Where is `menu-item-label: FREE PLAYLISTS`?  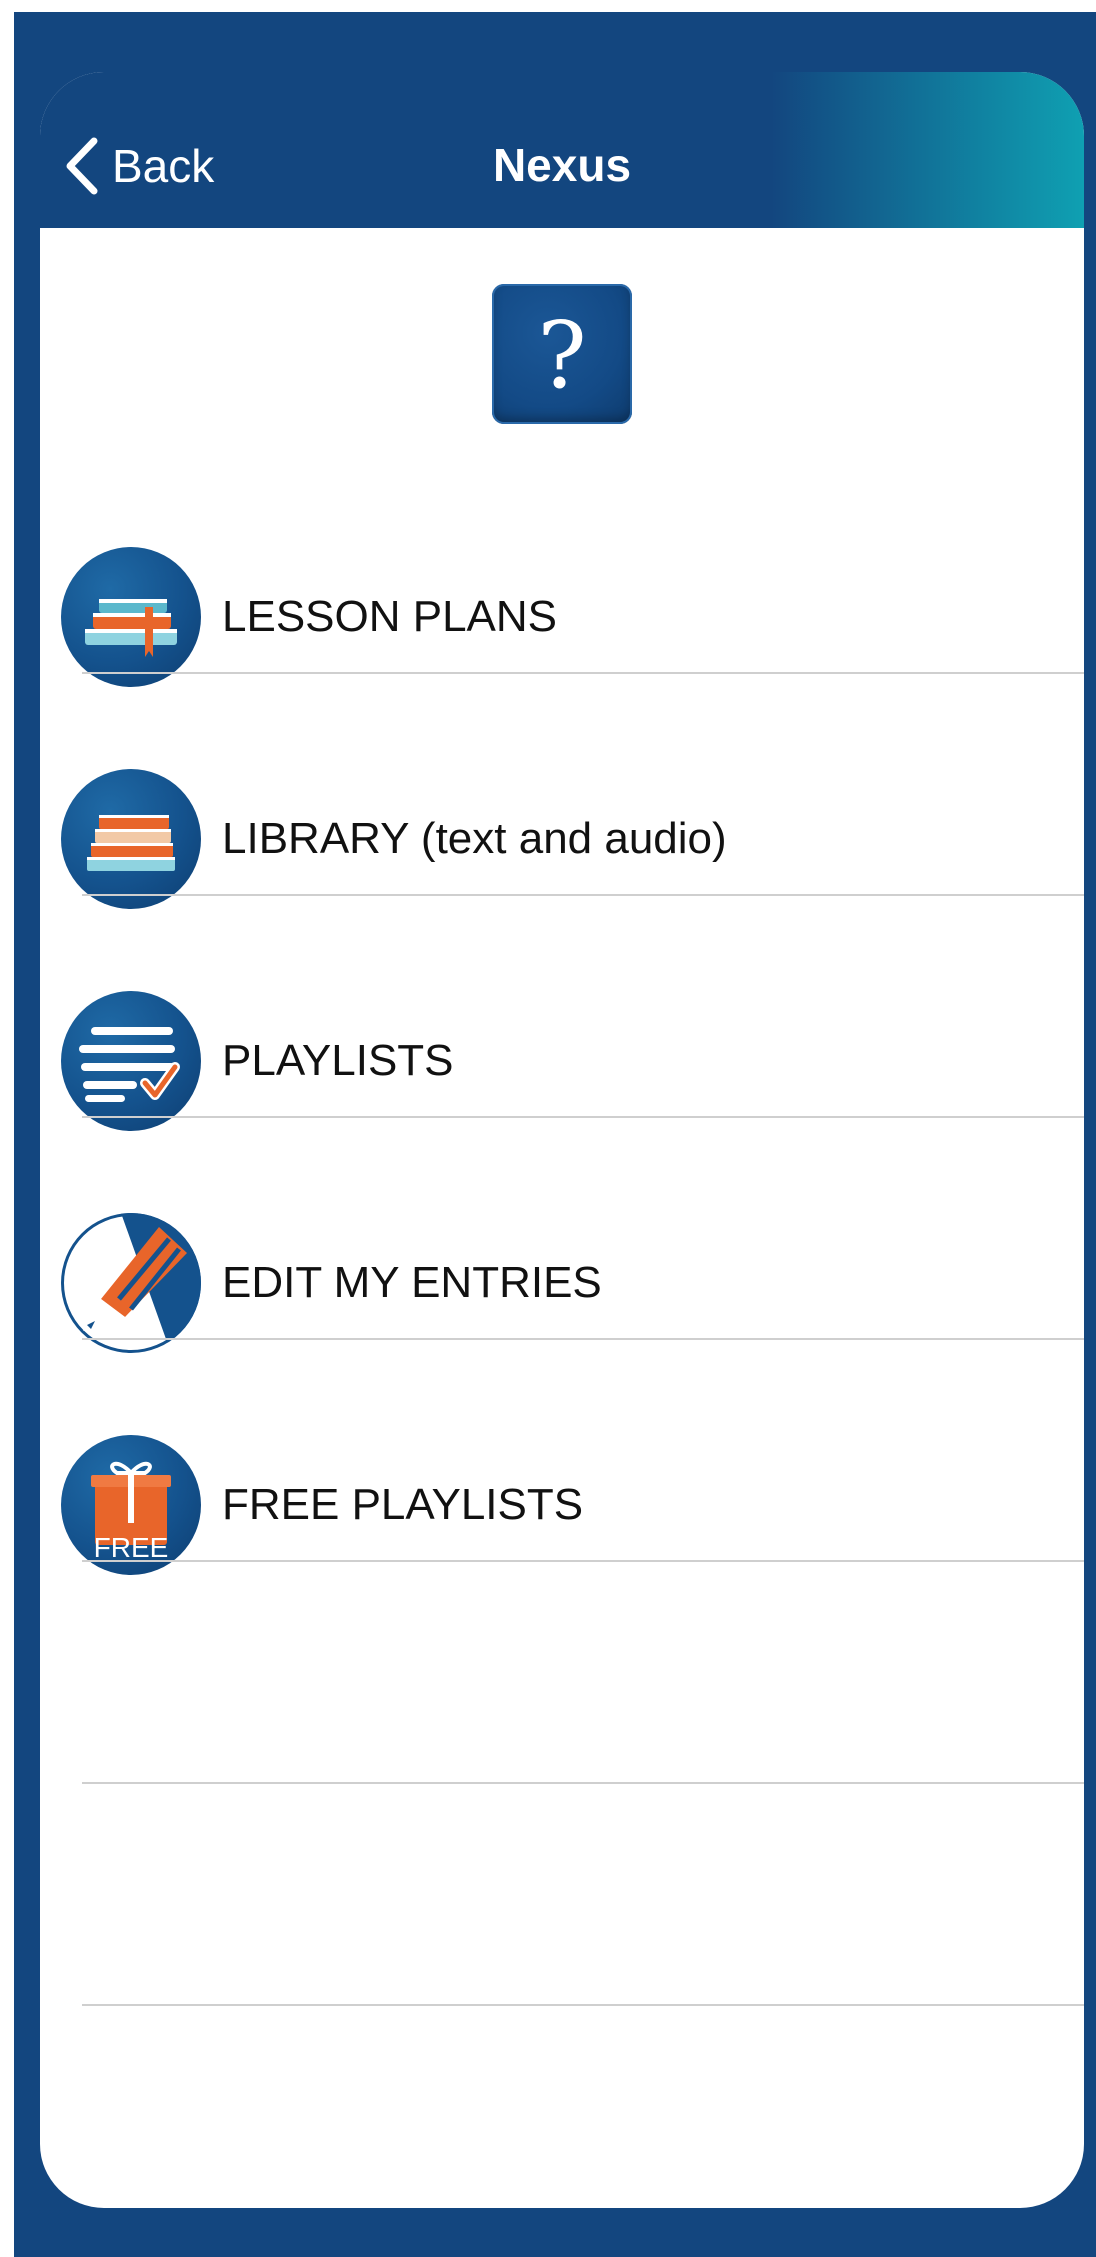 menu-item-label: FREE PLAYLISTS is located at coordinates (403, 1504).